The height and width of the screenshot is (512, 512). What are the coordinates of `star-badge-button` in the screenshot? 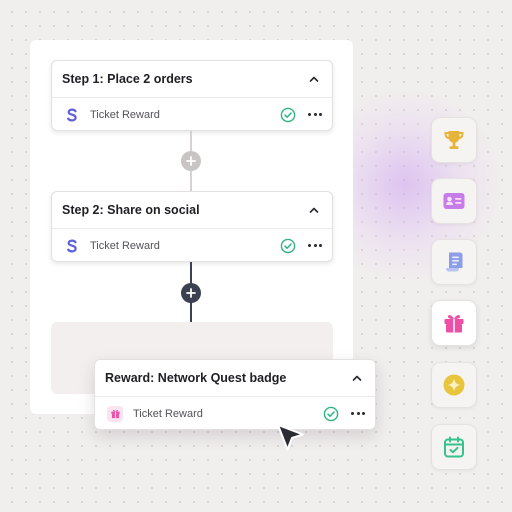 It's located at (454, 385).